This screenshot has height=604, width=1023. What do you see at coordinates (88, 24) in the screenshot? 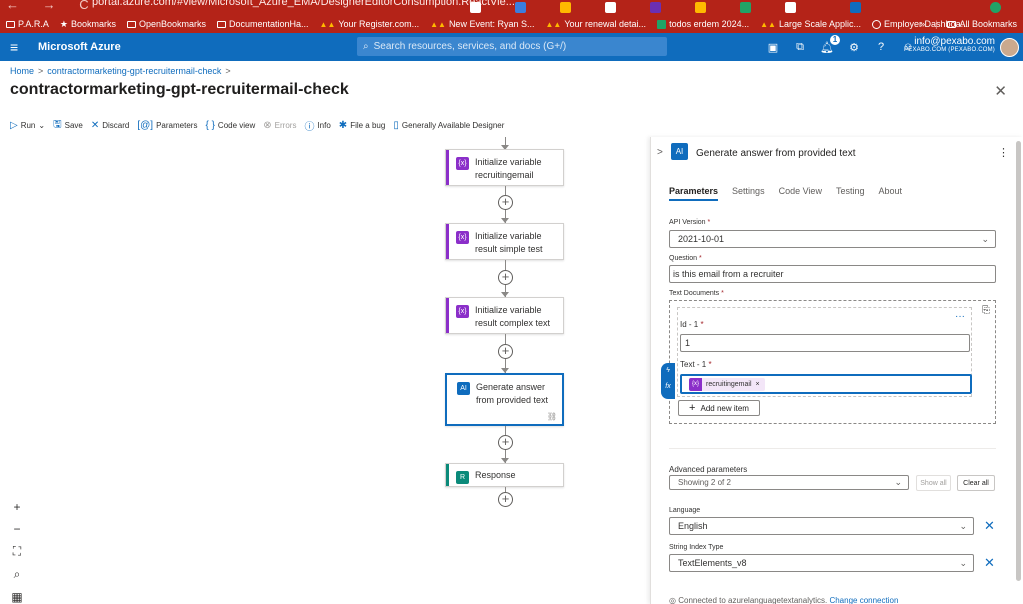
I see `bookmark-bookmarks: ★ Bookmarks` at bounding box center [88, 24].